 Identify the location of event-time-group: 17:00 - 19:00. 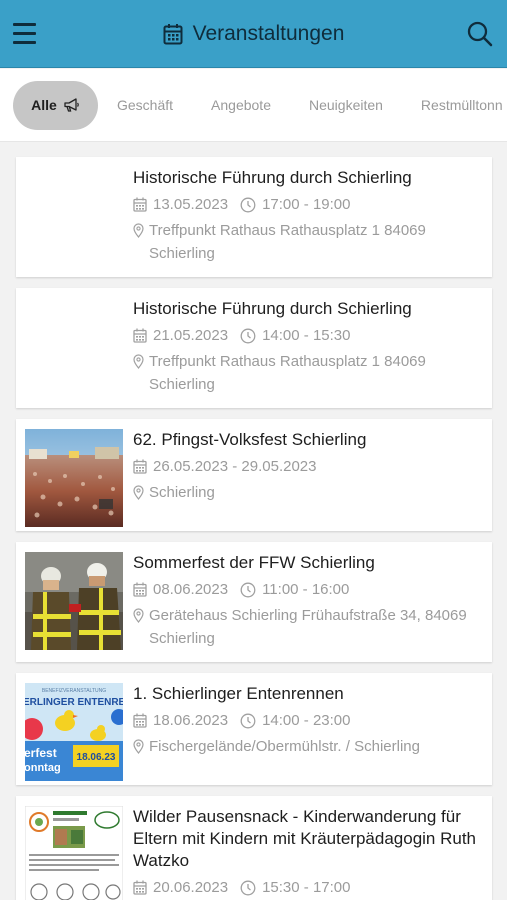
(295, 204).